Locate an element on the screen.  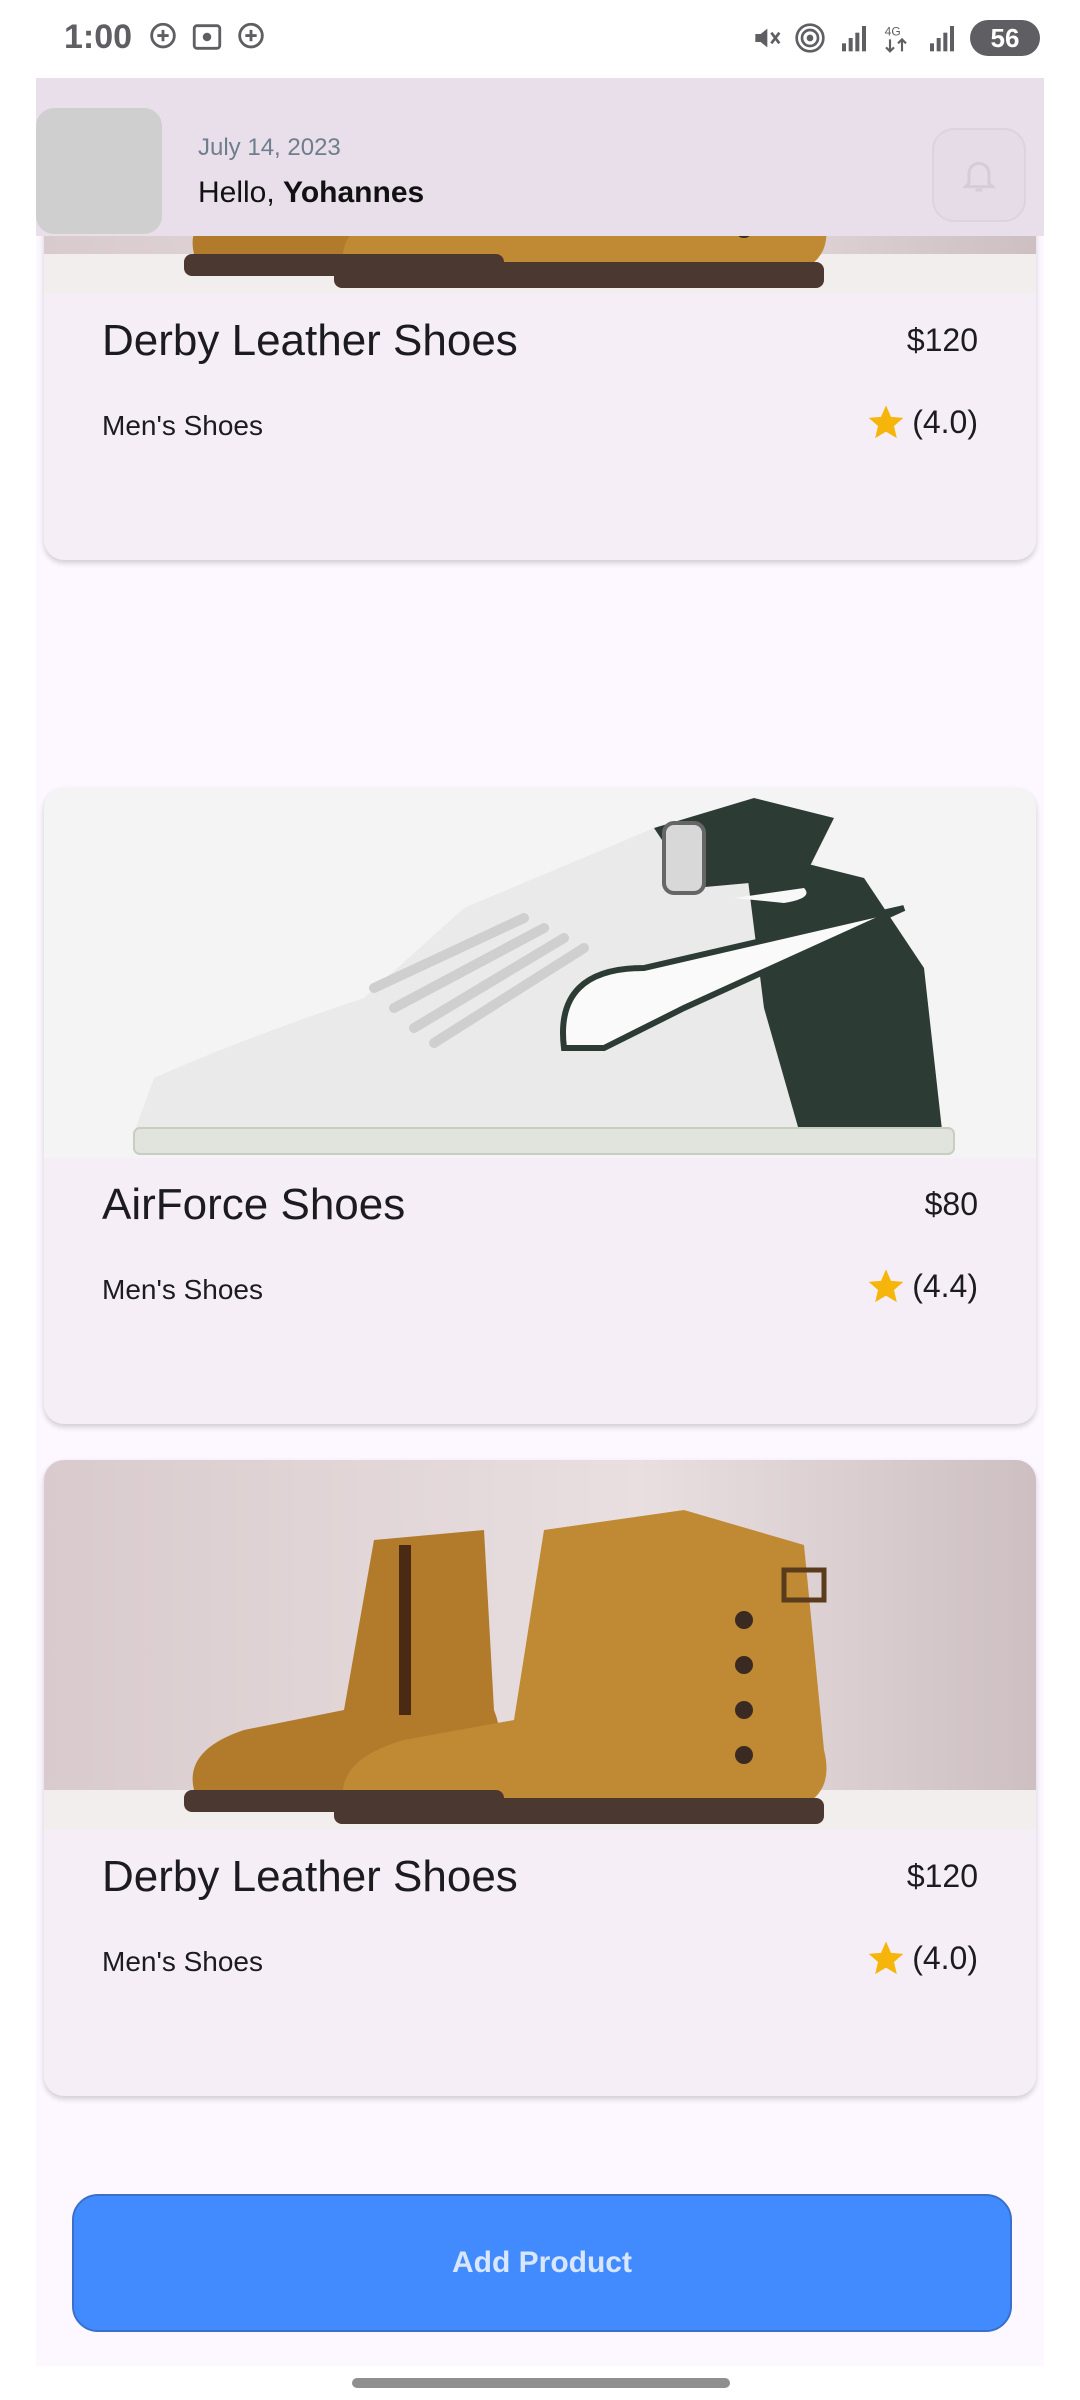
product-title: AirForce Shoes is located at coordinates (254, 1204).